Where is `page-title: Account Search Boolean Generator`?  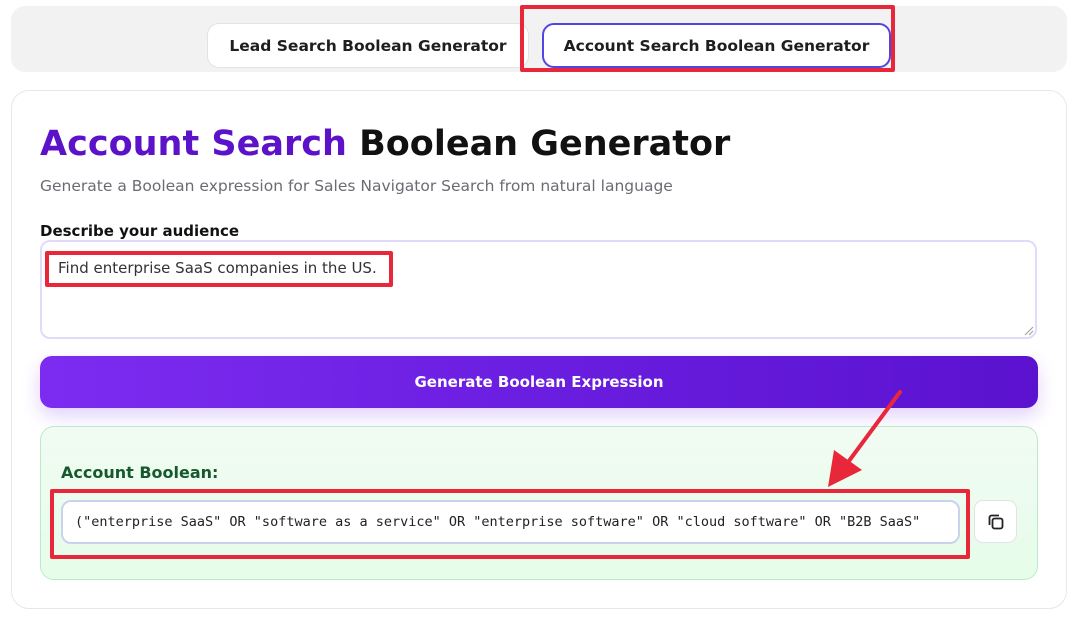
page-title: Account Search Boolean Generator is located at coordinates (385, 144).